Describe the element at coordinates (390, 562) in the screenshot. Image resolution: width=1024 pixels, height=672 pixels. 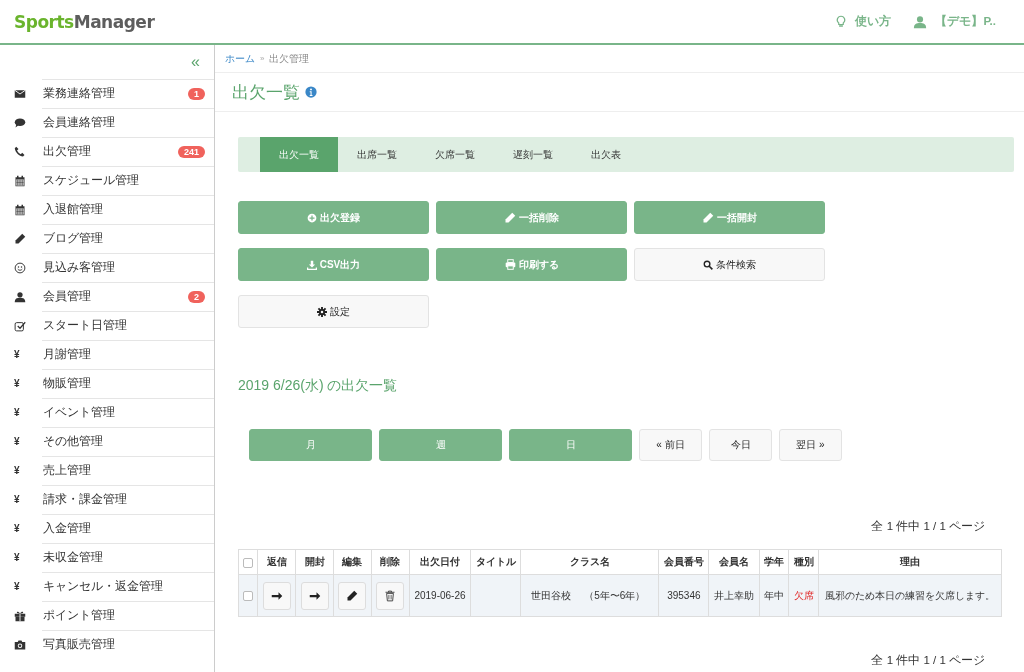
I see `column-header: 削除` at that location.